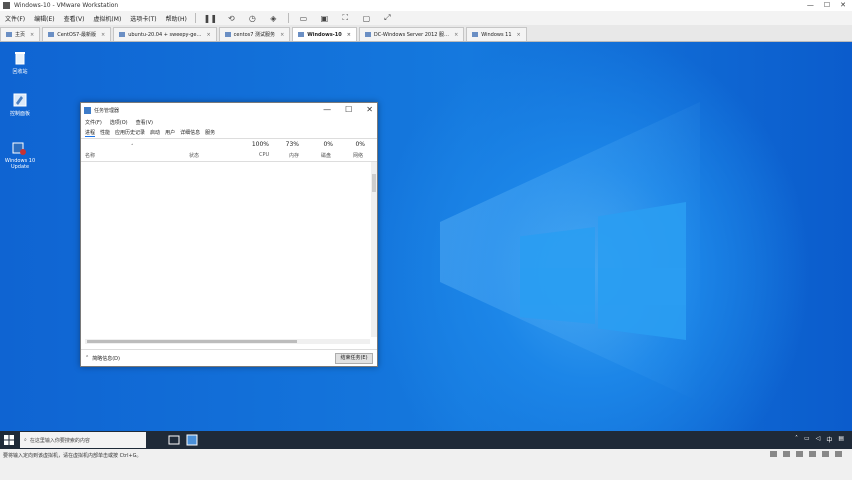  I want to click on cd-drive-icon, so click(786, 454).